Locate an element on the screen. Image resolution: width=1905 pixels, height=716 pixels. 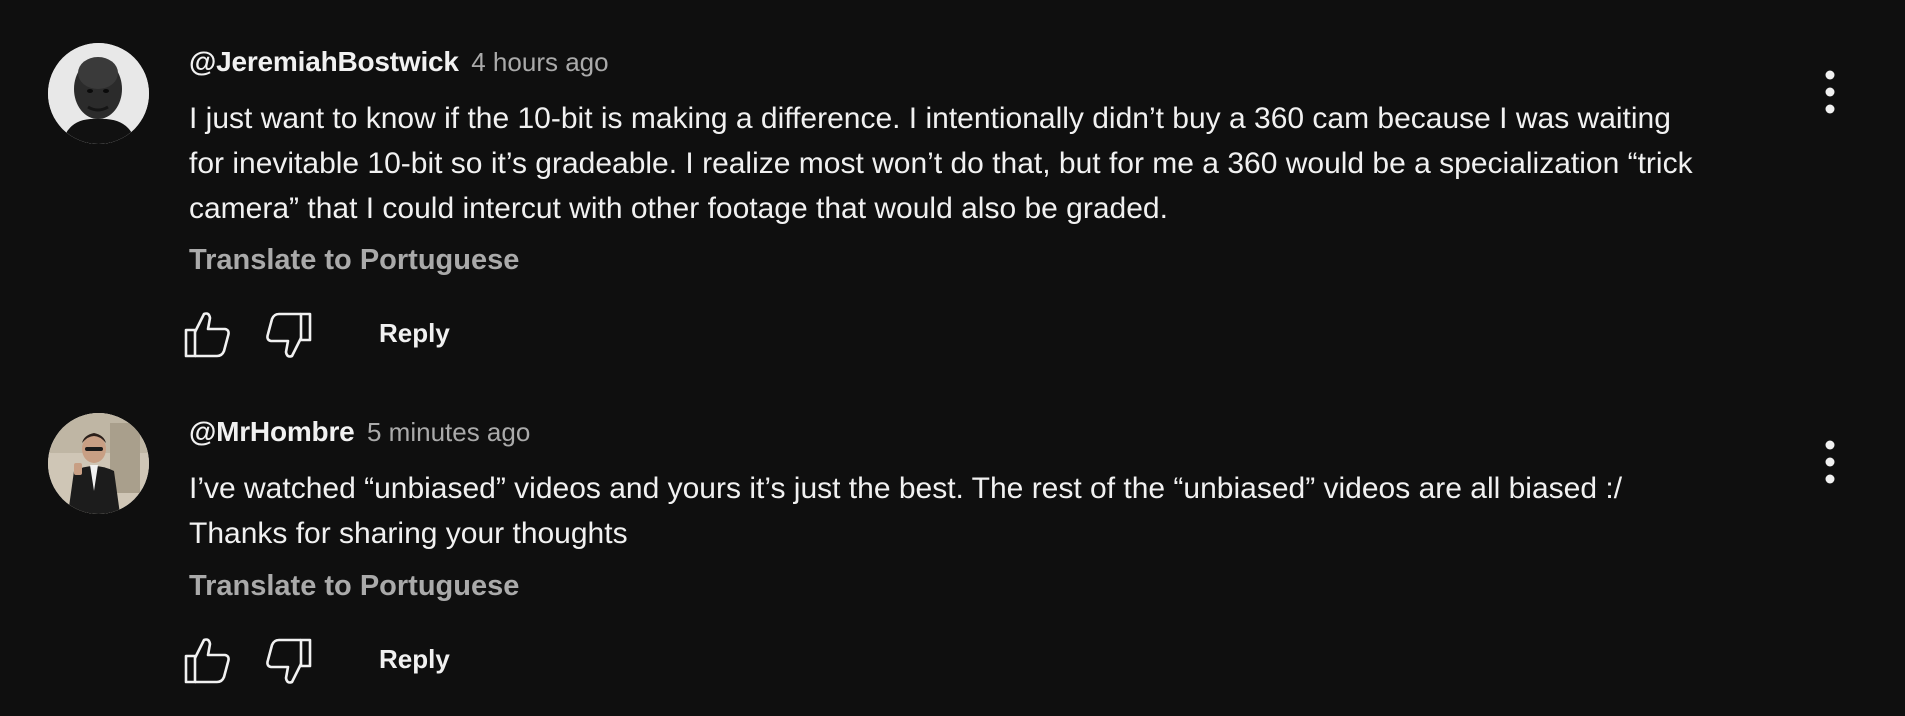
comment-header: @MrHombre 5 minutes ago is located at coordinates (359, 432).